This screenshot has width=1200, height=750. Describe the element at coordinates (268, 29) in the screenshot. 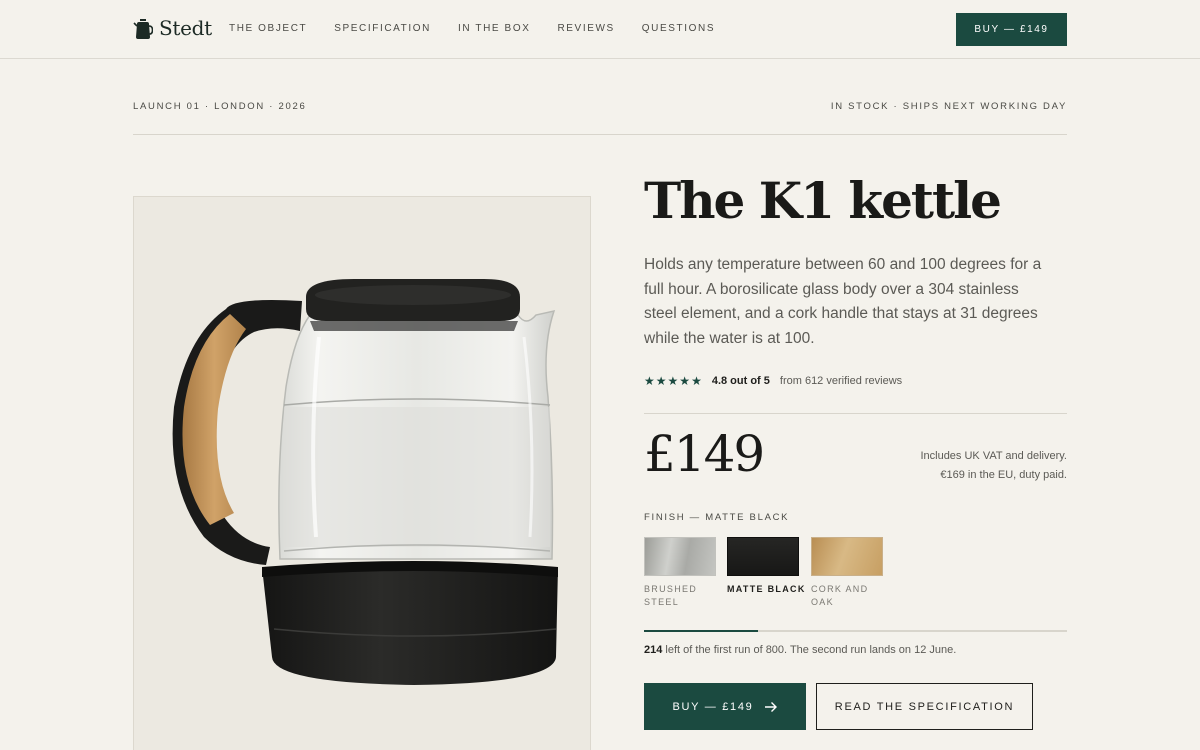

I see `nav-item-the-object: THE OBJECT` at that location.